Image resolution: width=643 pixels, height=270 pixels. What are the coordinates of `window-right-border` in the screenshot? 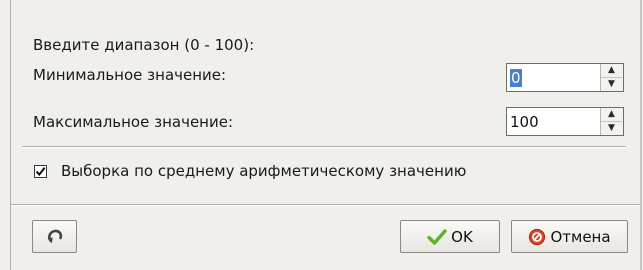 It's located at (641, 135).